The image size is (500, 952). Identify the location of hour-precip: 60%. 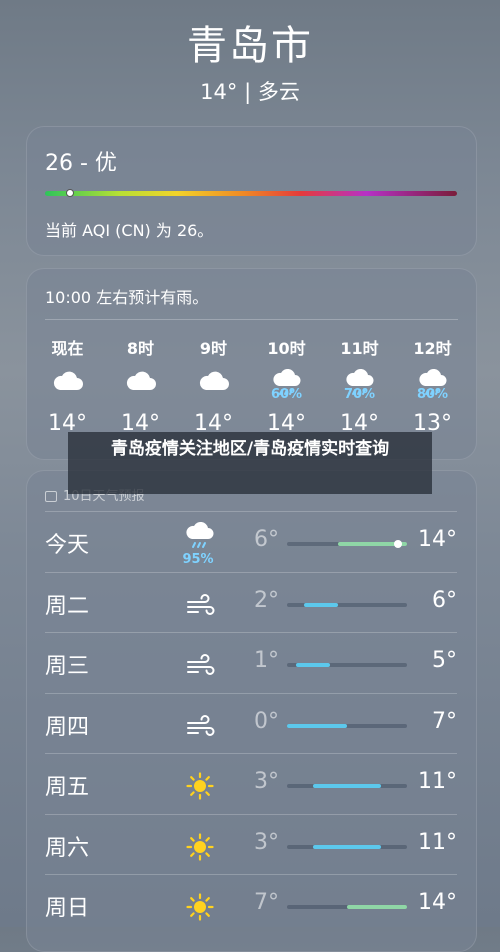
(286, 394).